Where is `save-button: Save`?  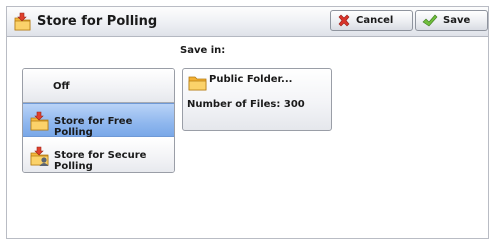 save-button: Save is located at coordinates (451, 20).